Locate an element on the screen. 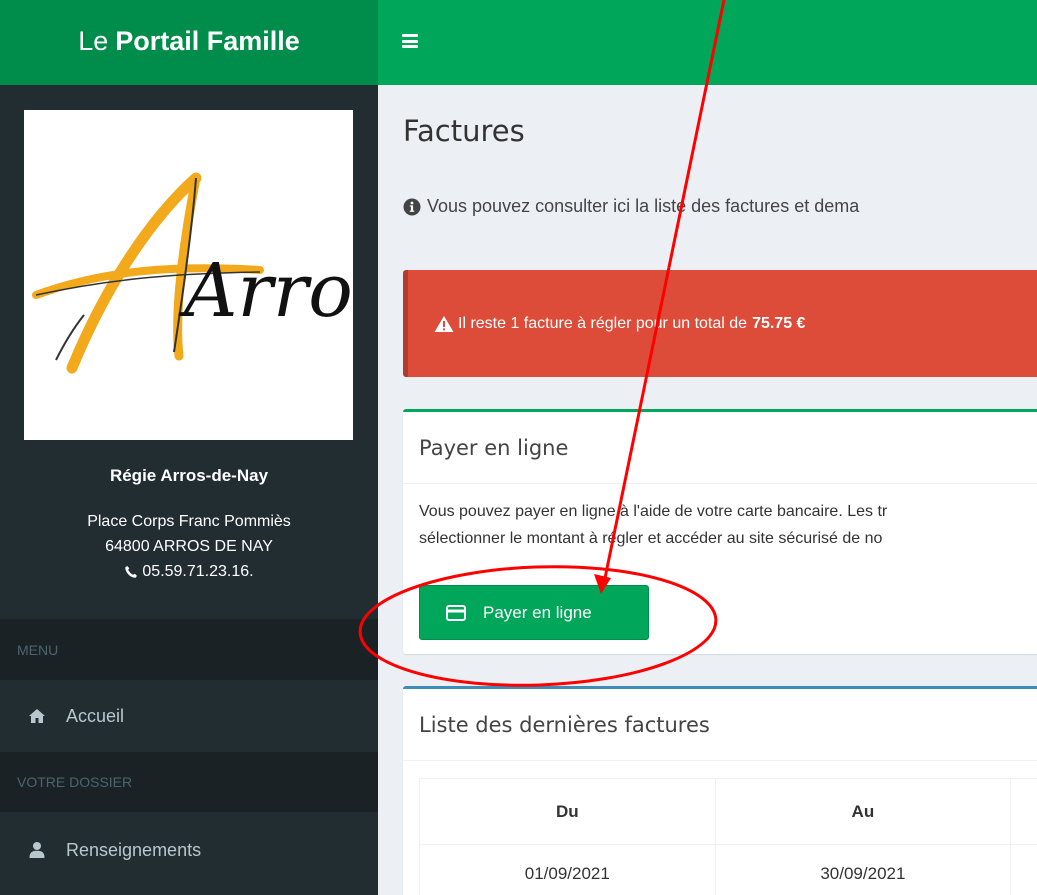  organization-logo: Arros is located at coordinates (188, 275).